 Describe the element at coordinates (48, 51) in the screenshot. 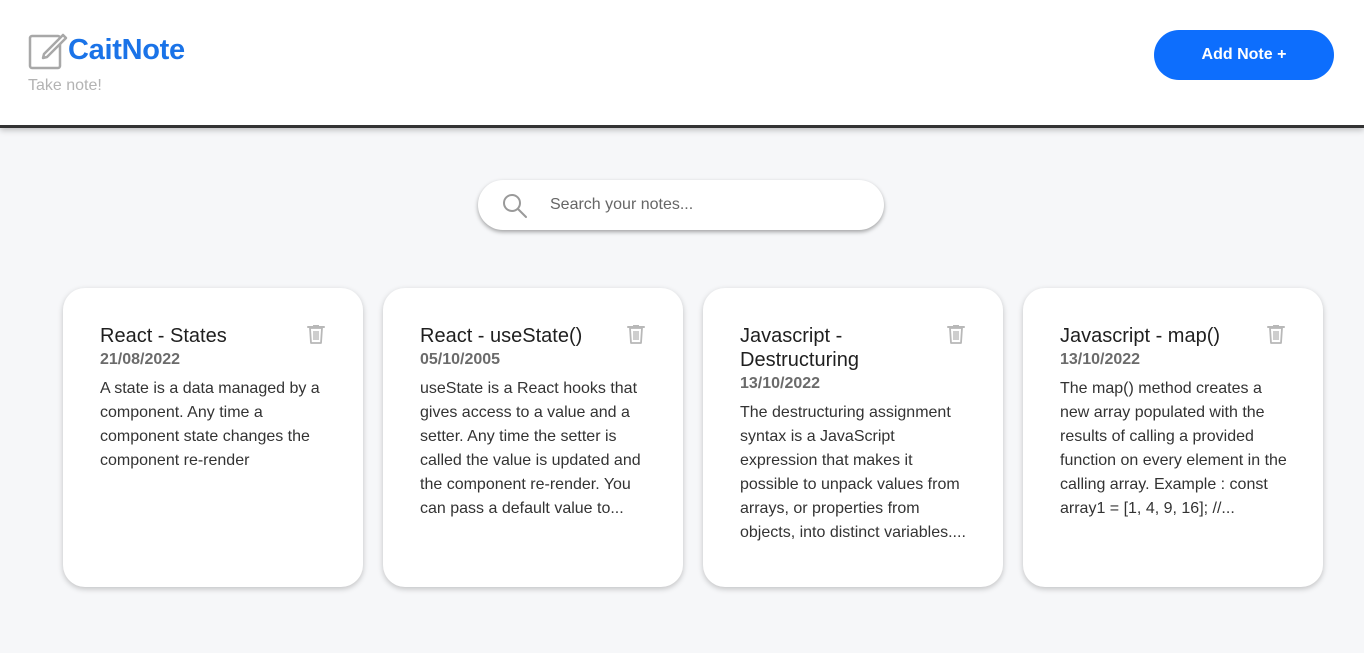

I see `edit-note-icon` at that location.